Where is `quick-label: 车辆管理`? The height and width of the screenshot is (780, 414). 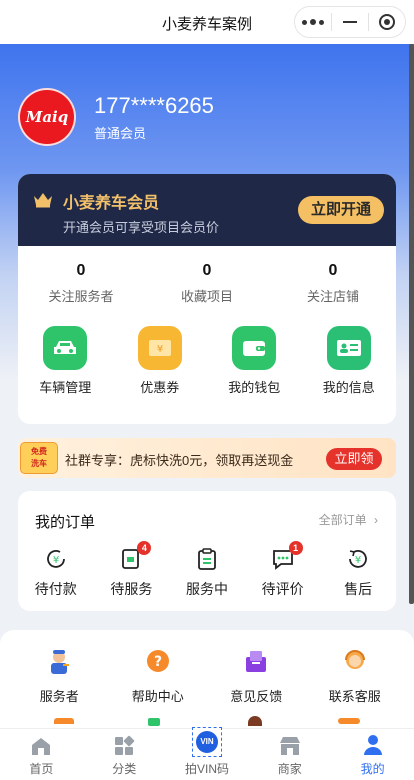
quick-label: 车辆管理 is located at coordinates (65, 387).